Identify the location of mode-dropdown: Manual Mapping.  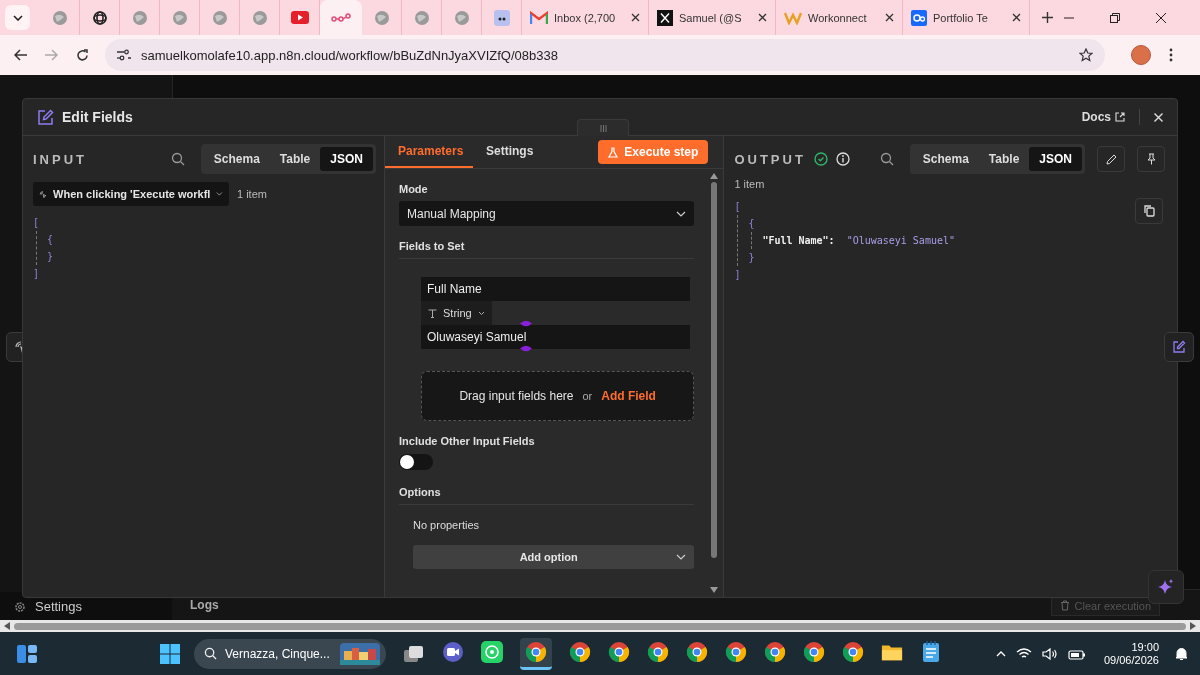
(547, 213).